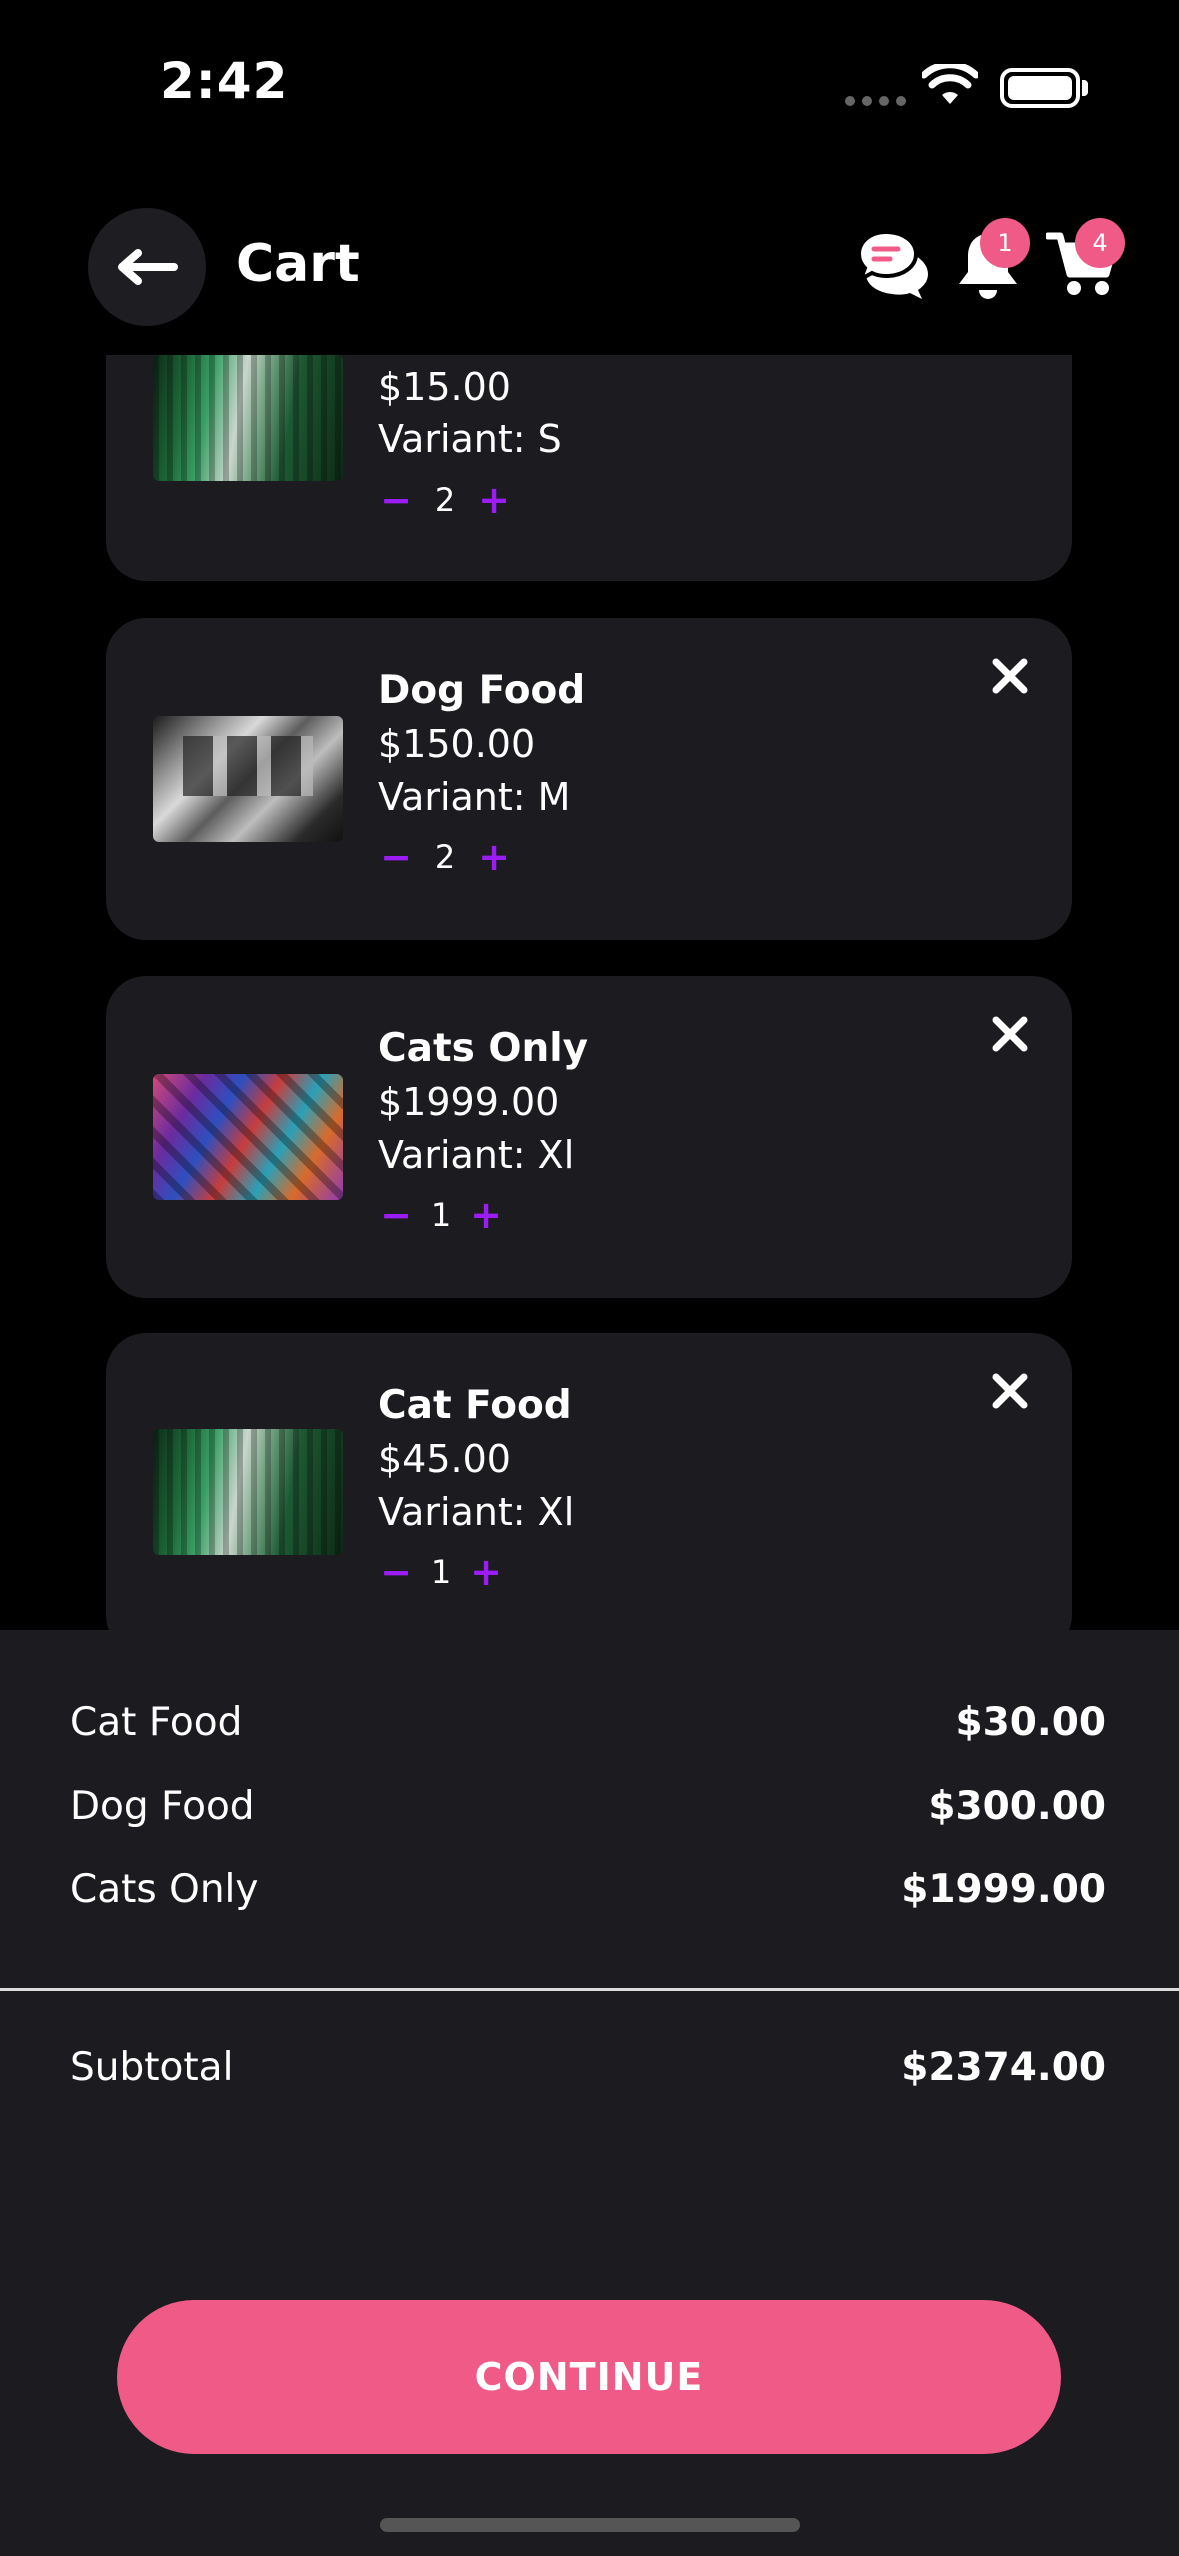 The height and width of the screenshot is (2556, 1179). Describe the element at coordinates (156, 1722) in the screenshot. I see `summary-line-label: Cat Food` at that location.